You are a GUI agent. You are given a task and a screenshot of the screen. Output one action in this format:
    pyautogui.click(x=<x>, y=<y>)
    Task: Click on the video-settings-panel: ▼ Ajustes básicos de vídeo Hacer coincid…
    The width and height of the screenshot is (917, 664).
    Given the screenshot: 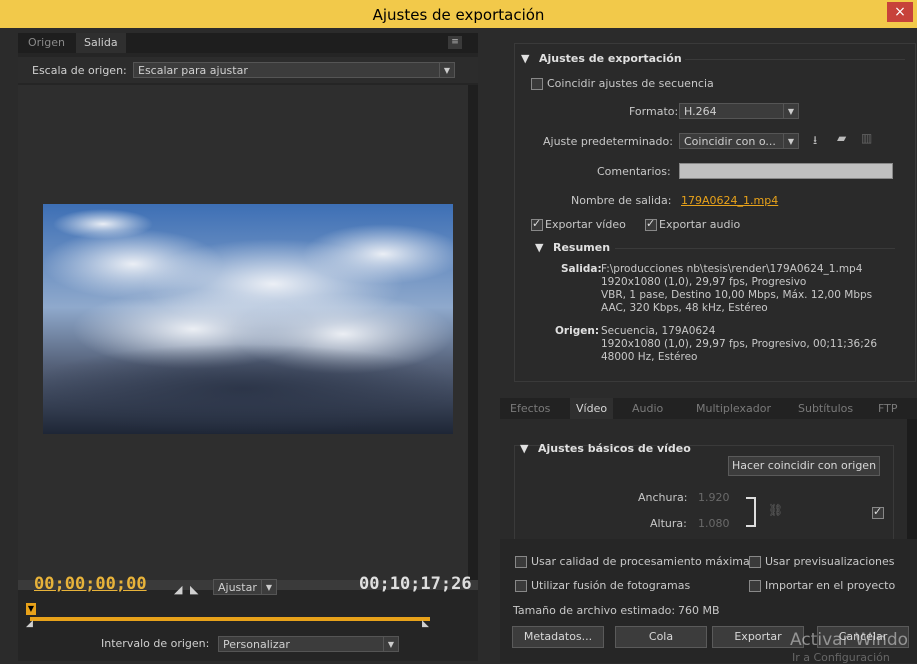 What is the action you would take?
    pyautogui.click(x=703, y=483)
    